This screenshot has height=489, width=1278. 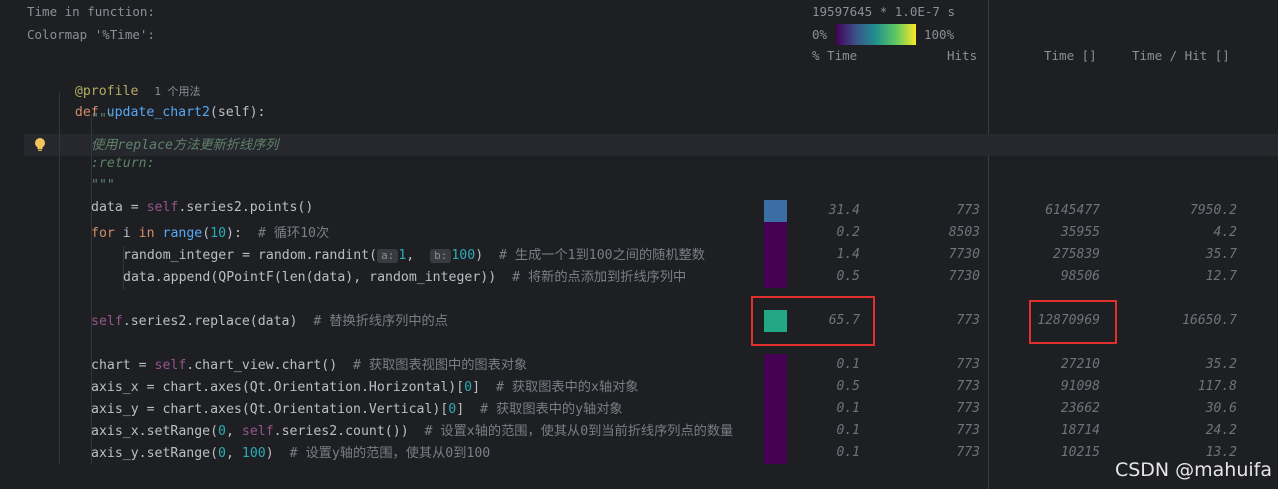 I want to click on stat-per-hit: 35.2, so click(x=1221, y=364).